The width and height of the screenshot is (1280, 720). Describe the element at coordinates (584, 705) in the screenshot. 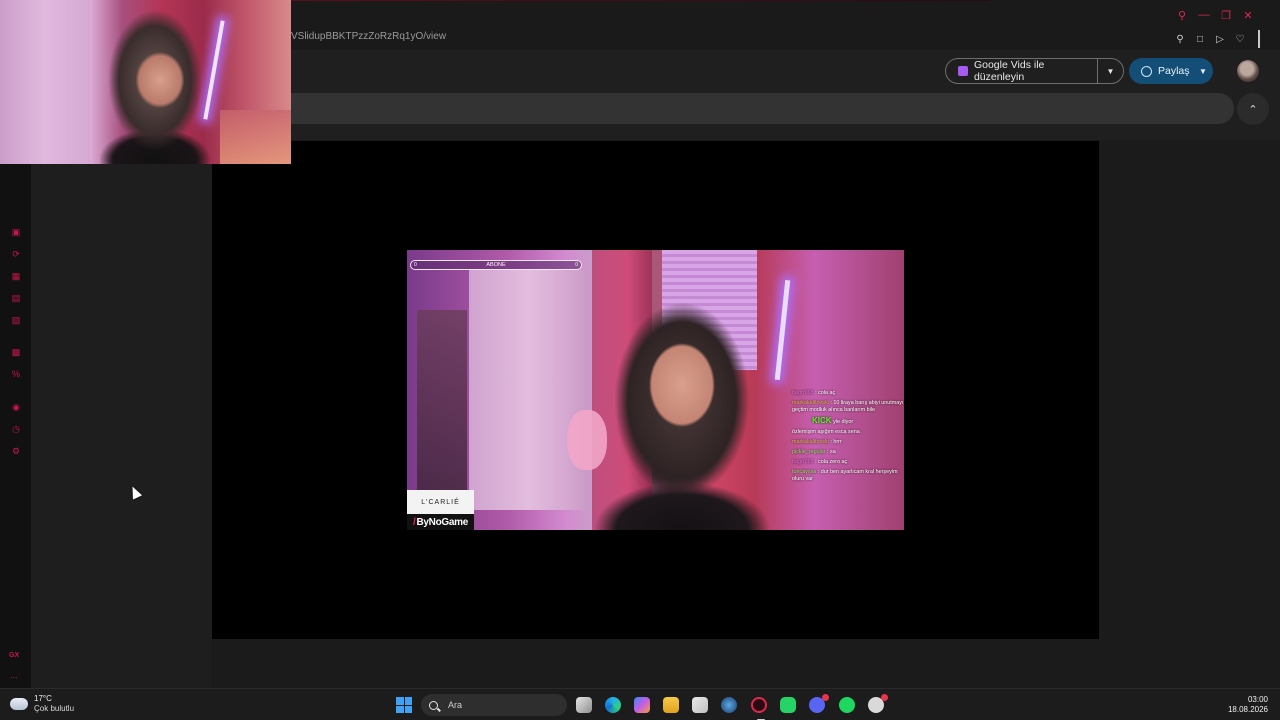

I see `task-view-icon` at that location.